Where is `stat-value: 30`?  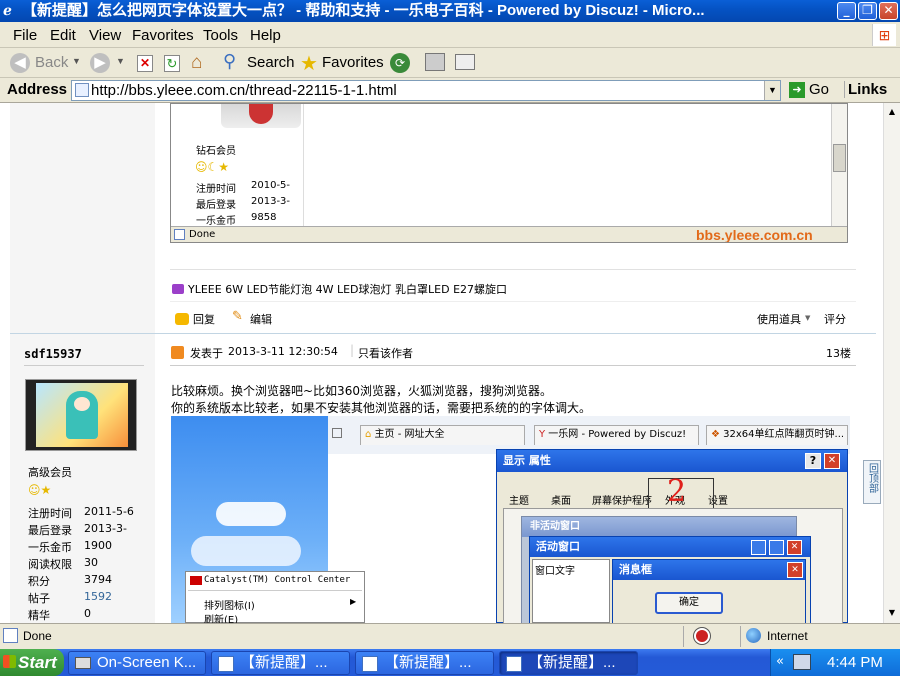
stat-value: 30 is located at coordinates (91, 562).